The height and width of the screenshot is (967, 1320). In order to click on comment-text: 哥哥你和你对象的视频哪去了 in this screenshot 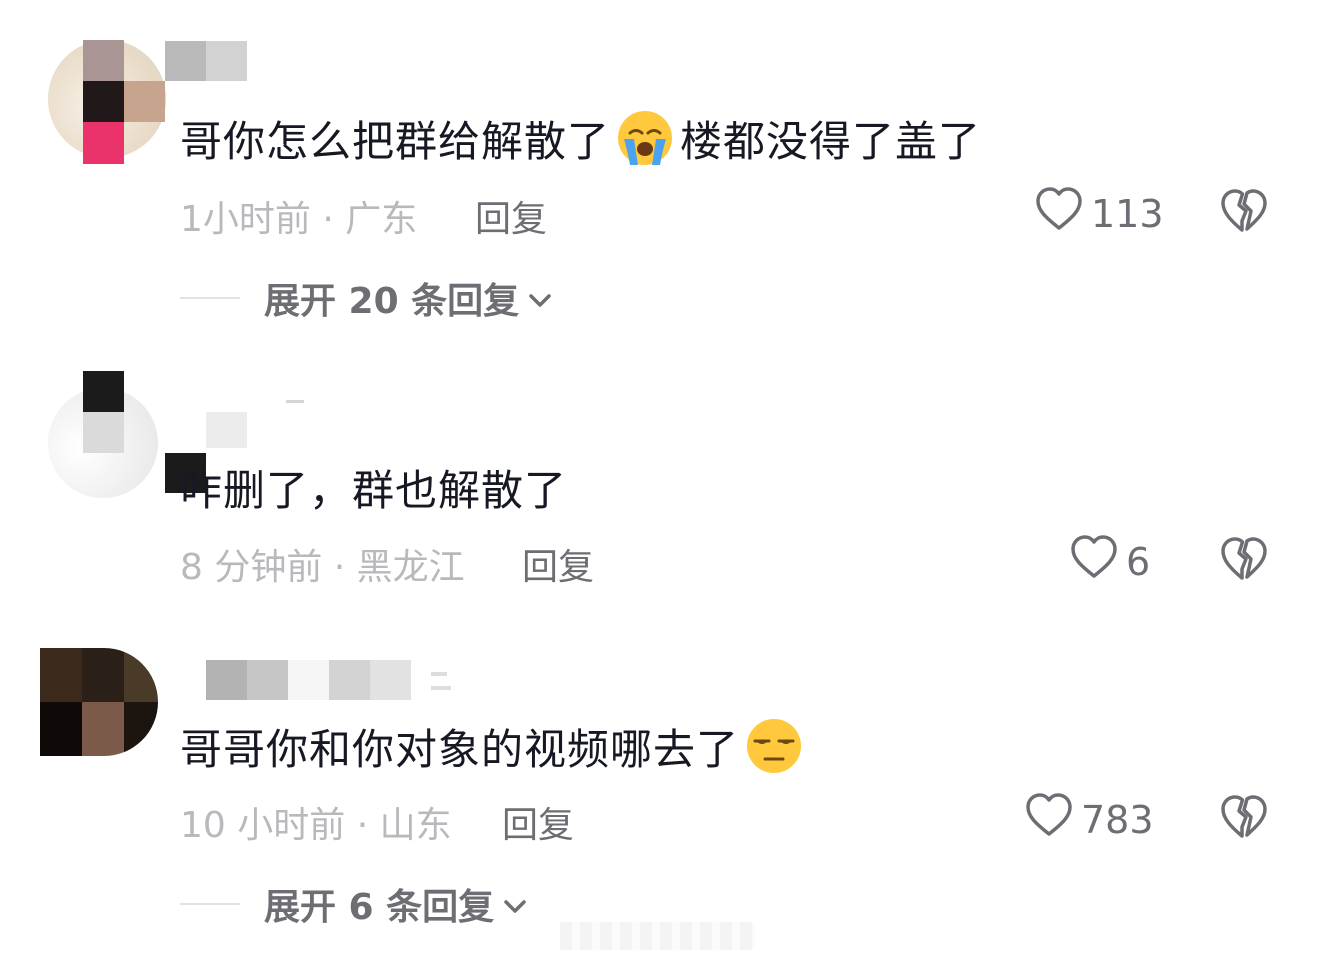, I will do `click(494, 746)`.